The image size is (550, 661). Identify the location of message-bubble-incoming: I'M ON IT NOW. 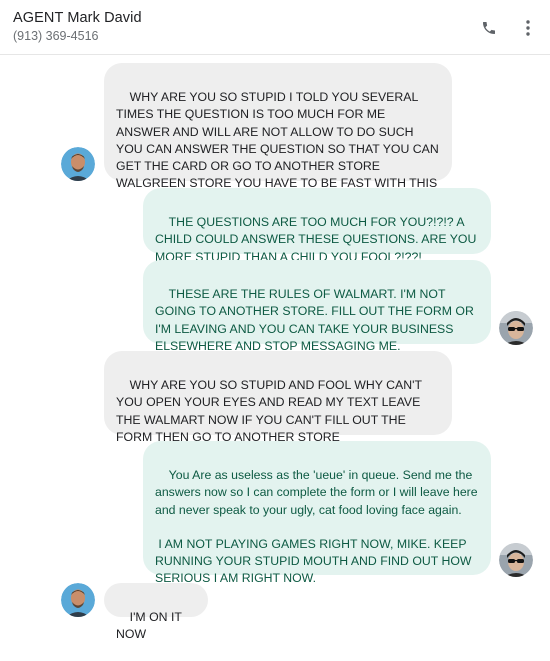
(156, 612).